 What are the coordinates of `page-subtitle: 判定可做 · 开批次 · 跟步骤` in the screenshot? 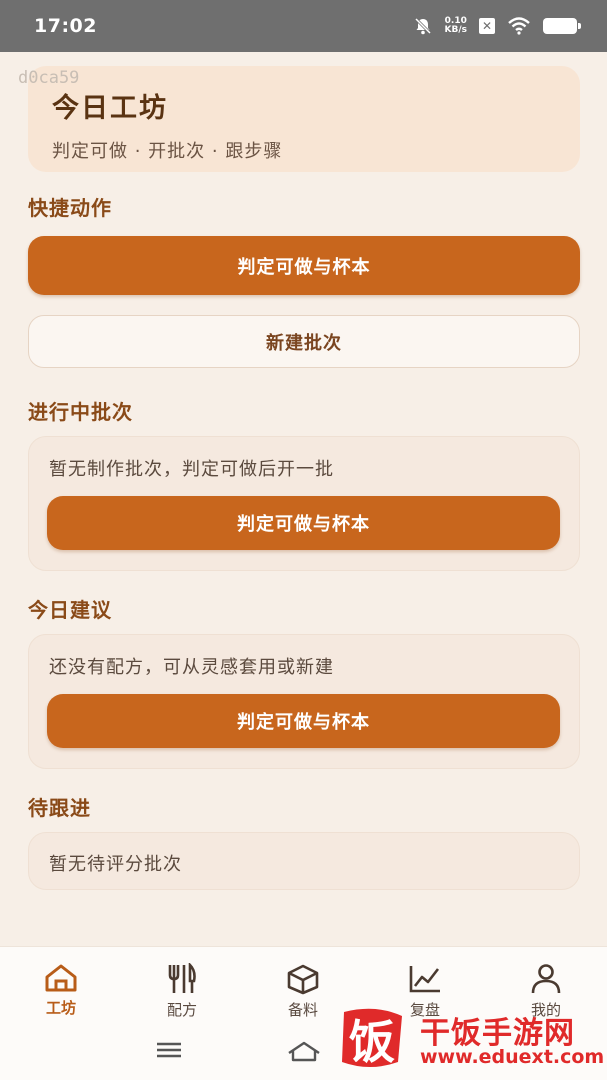 It's located at (167, 151).